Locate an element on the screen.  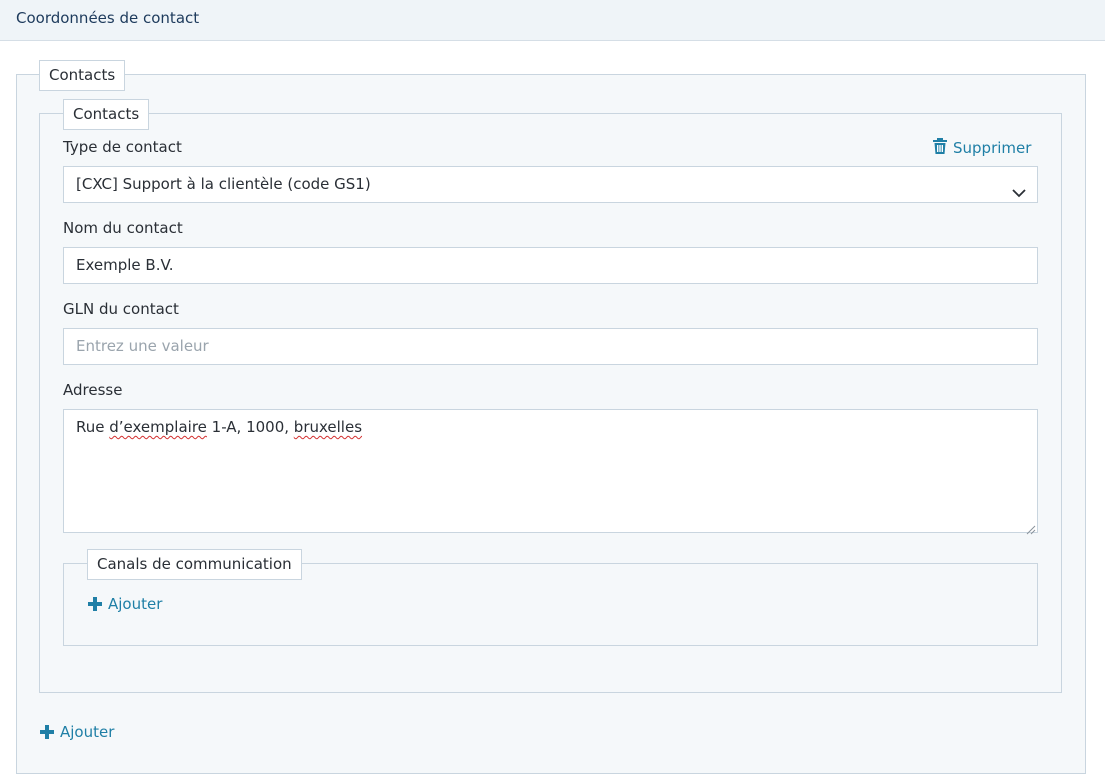
add-channel-button: Ajouter is located at coordinates (125, 604).